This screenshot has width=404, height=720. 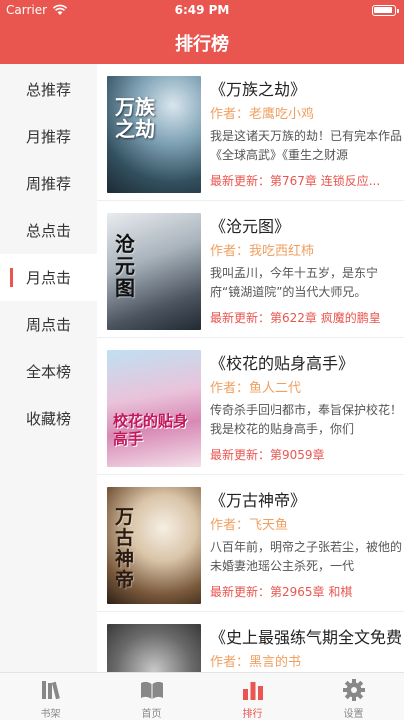 I want to click on book-author: 黑言的书, so click(x=275, y=662).